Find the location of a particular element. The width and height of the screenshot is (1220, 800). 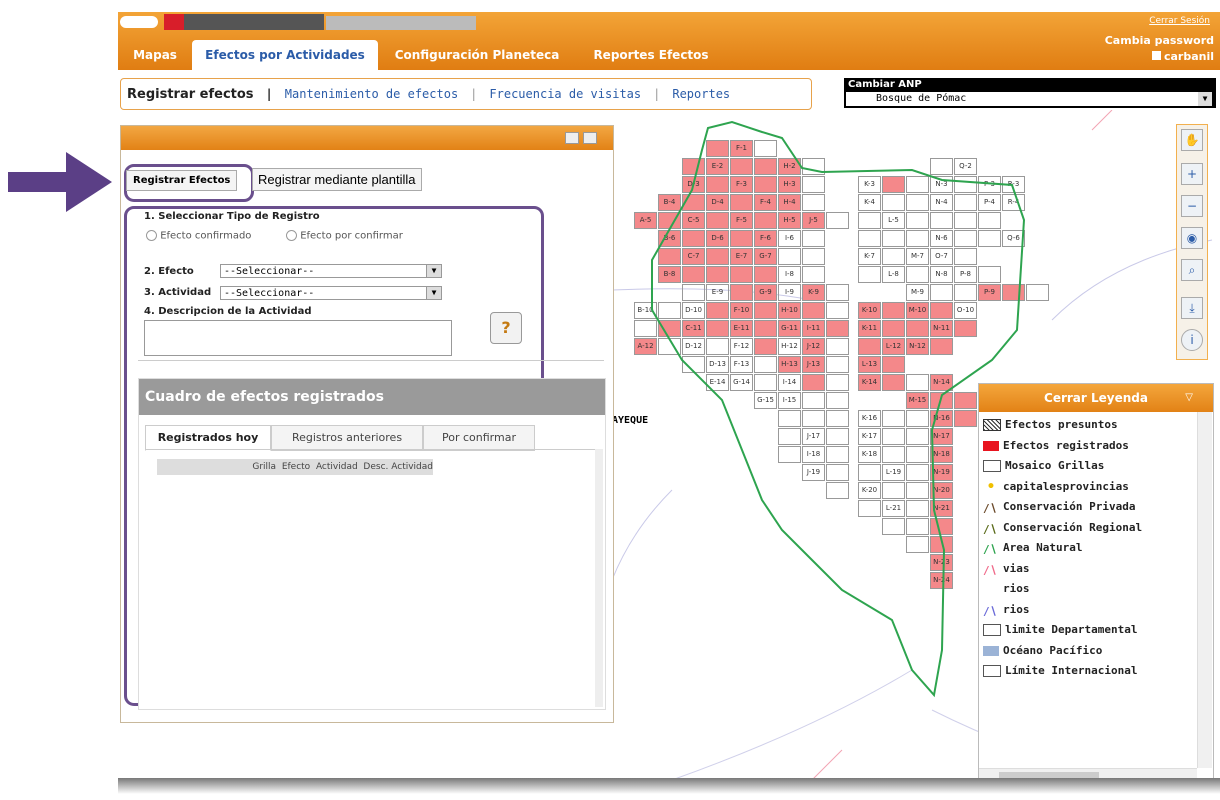

actividad-select: --Seleccionar-- ▼ is located at coordinates (331, 293).